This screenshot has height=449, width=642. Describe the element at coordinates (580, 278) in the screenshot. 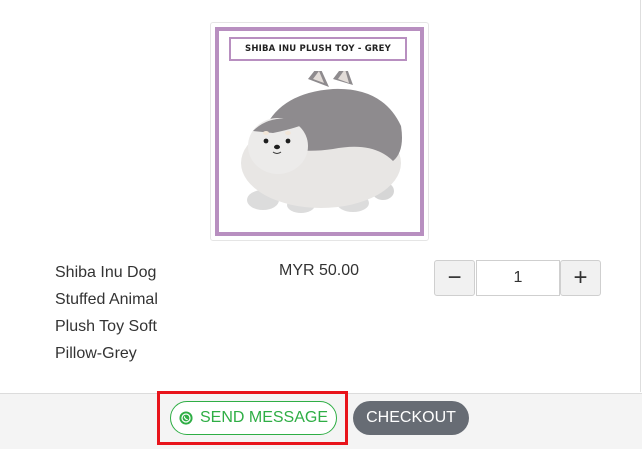

I see `quantity-increase-button: +` at that location.